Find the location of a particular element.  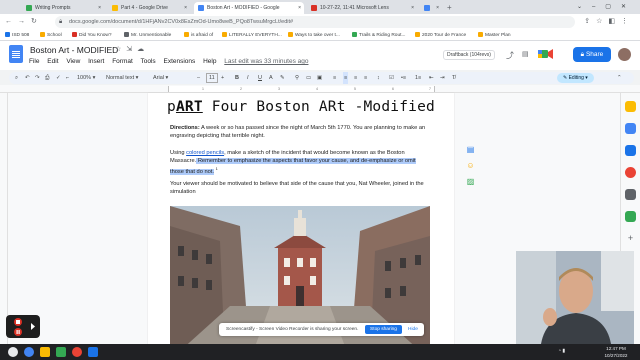

menu-help: Help is located at coordinates (209, 61).